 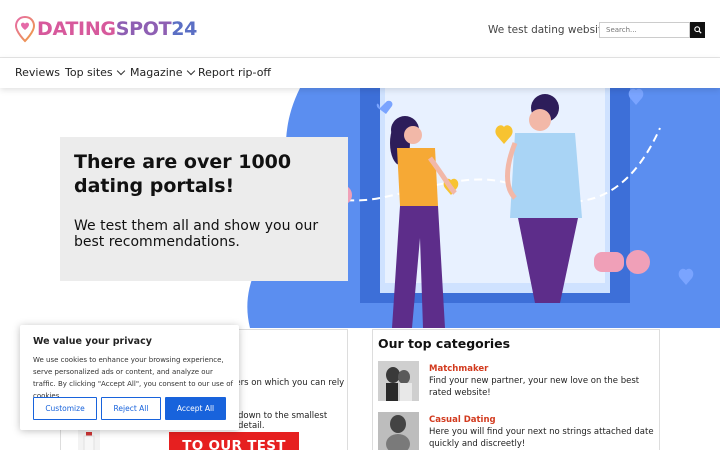 I want to click on reject-all-button: Reject All, so click(x=131, y=408).